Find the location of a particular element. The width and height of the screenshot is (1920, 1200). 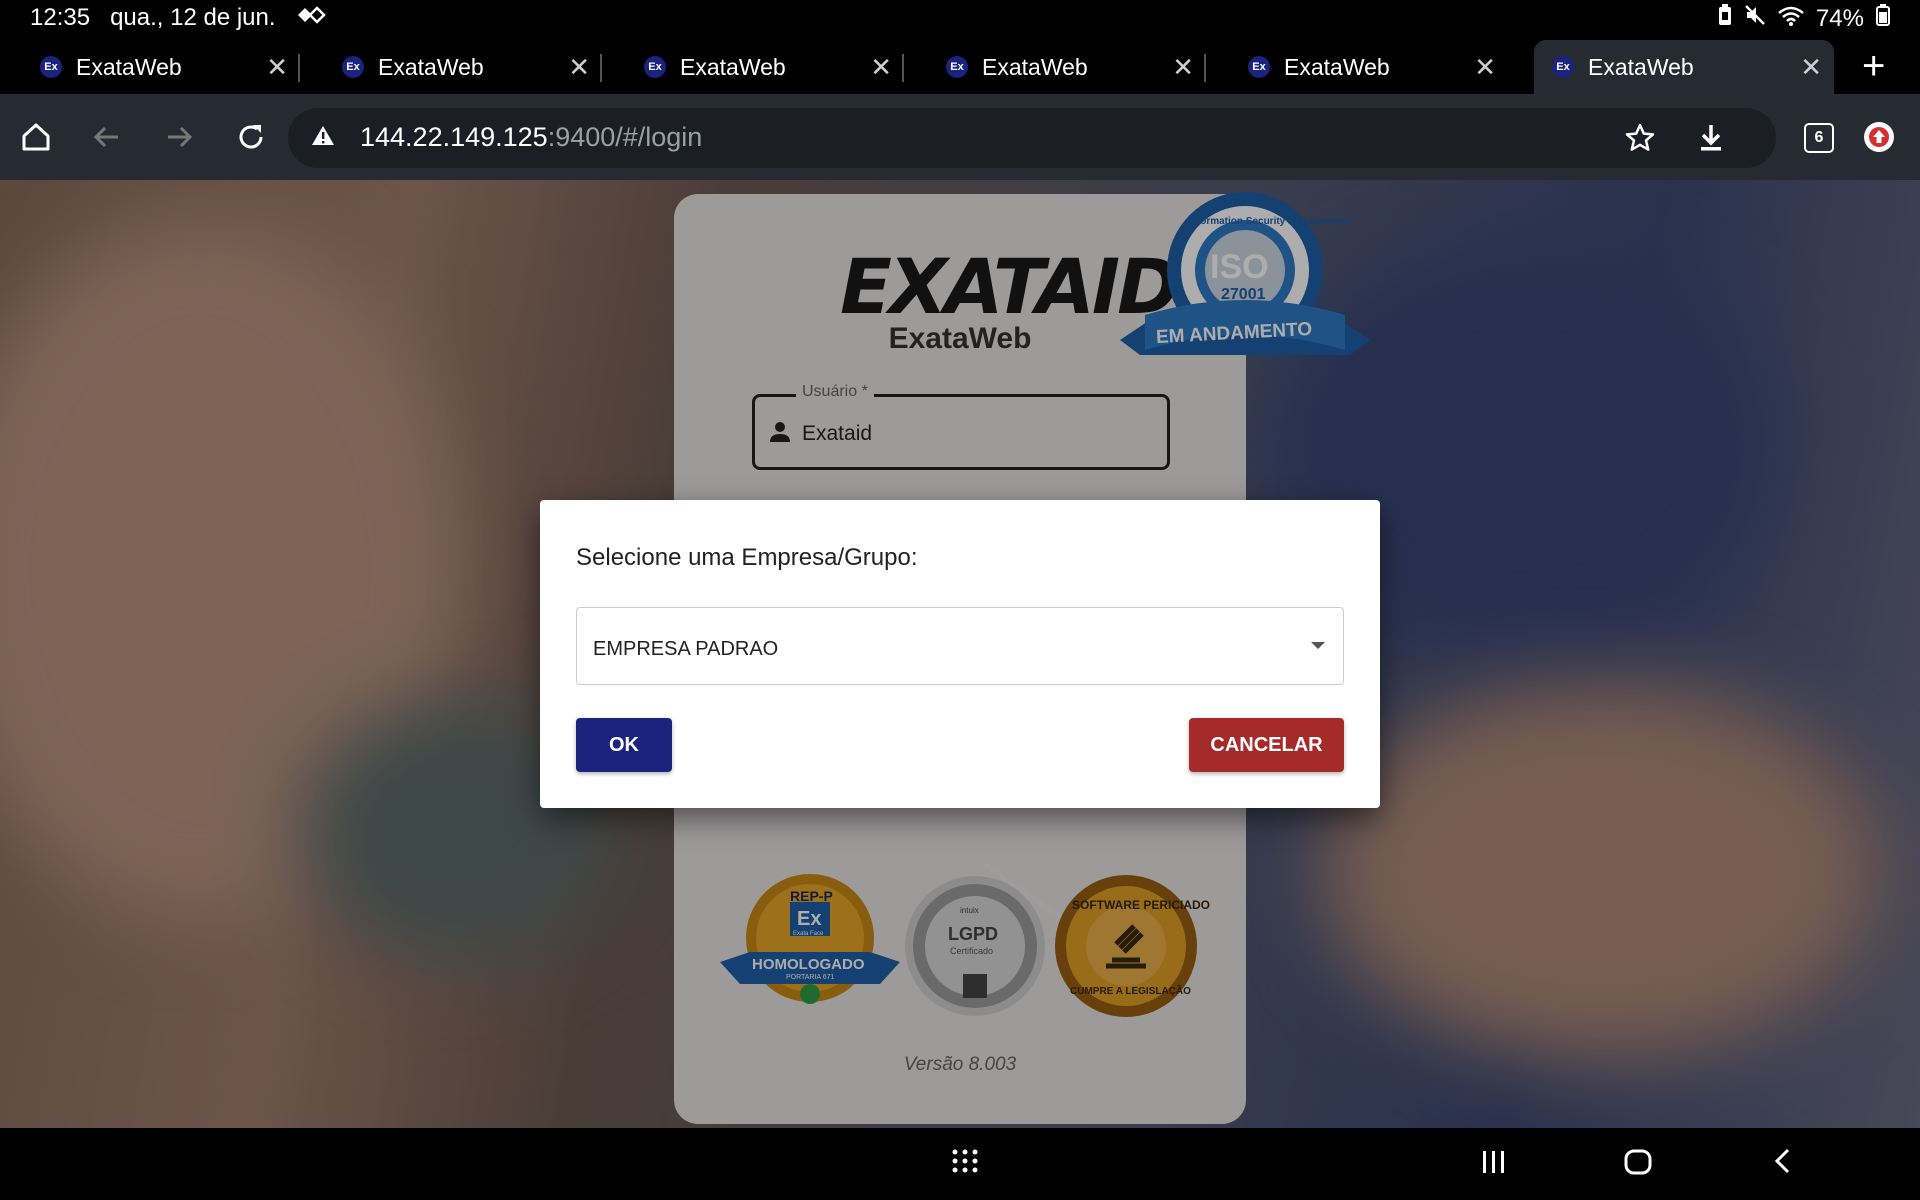

wifi-icon is located at coordinates (1791, 19).